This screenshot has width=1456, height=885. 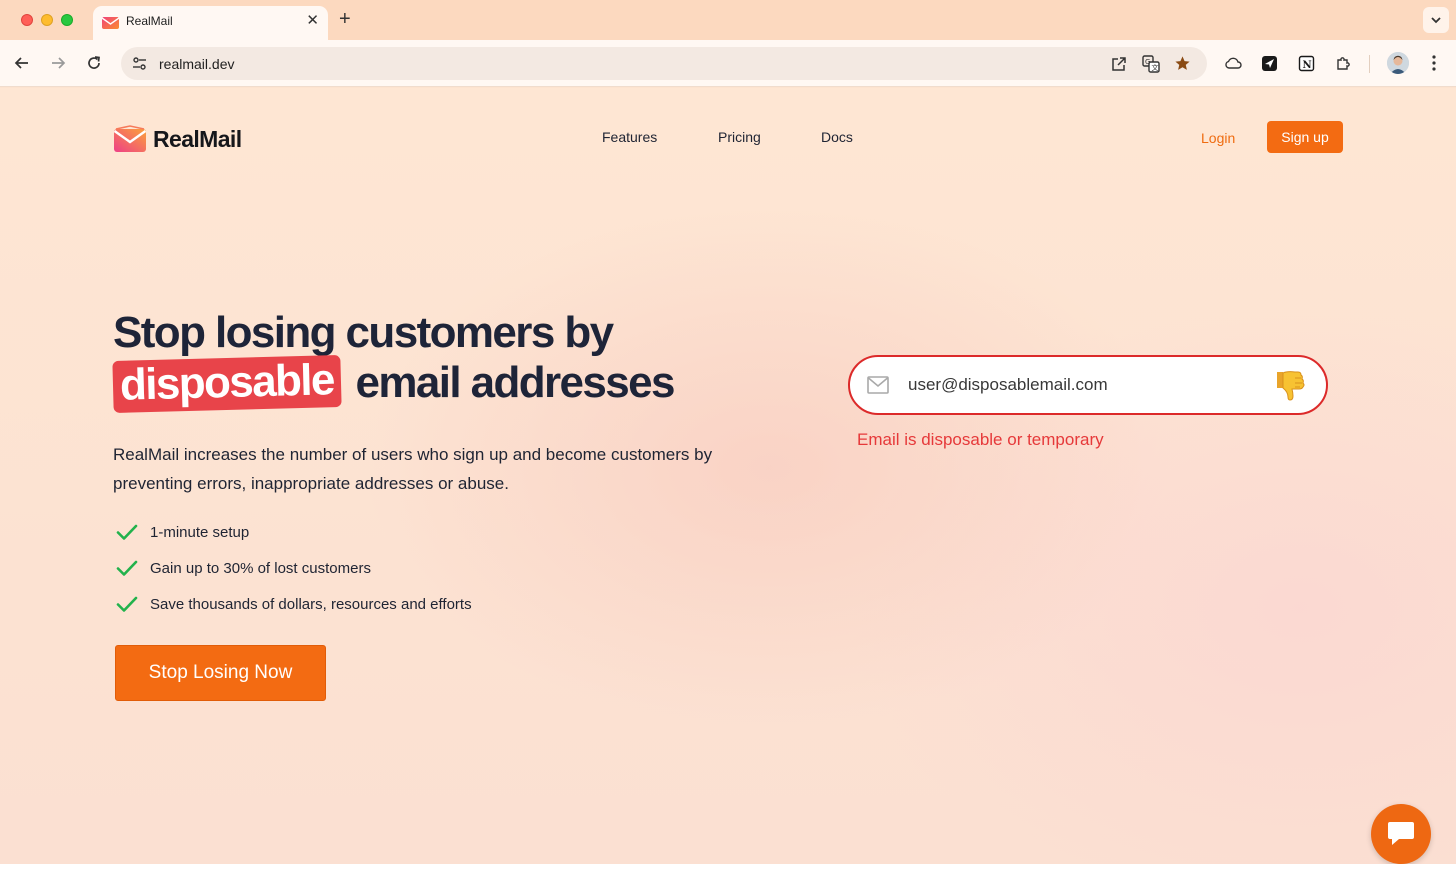 I want to click on nav-docs-link: Docs, so click(x=837, y=137).